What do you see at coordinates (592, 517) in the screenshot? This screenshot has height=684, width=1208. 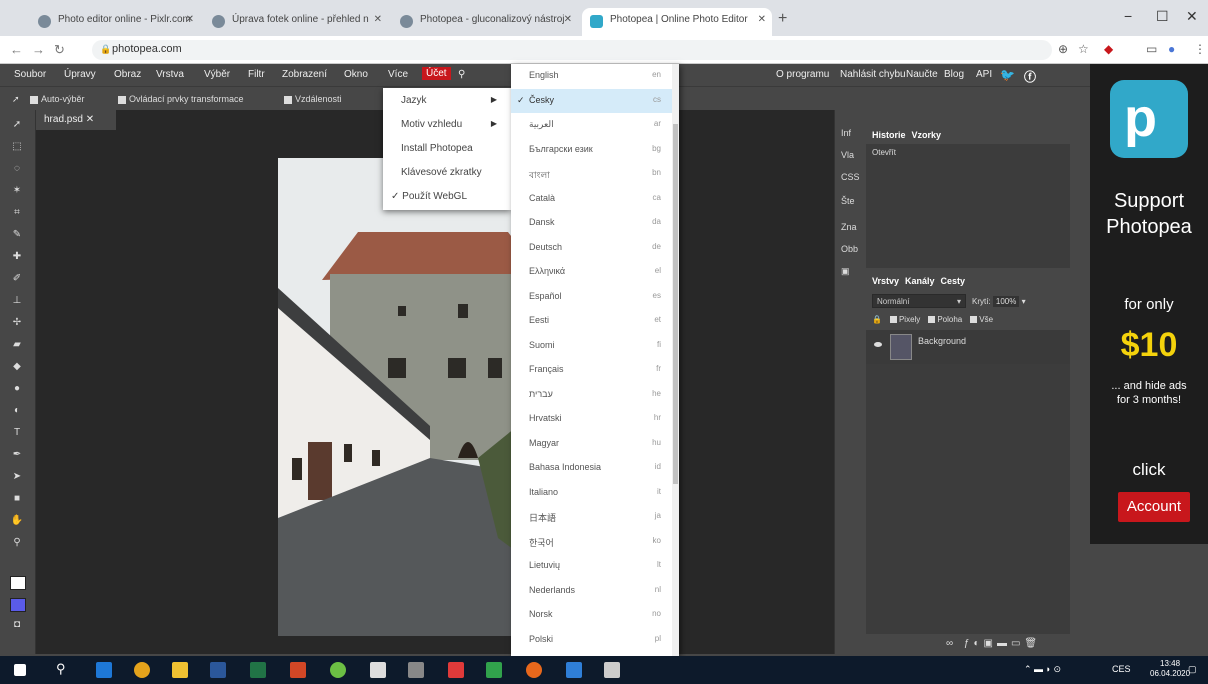 I see `language-item: 日本語 ja` at bounding box center [592, 517].